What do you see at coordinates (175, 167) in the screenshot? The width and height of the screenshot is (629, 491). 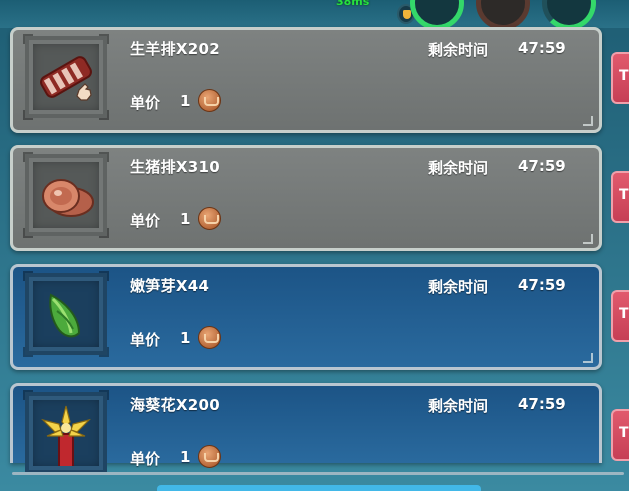 I see `item-name: 生猪排X310` at bounding box center [175, 167].